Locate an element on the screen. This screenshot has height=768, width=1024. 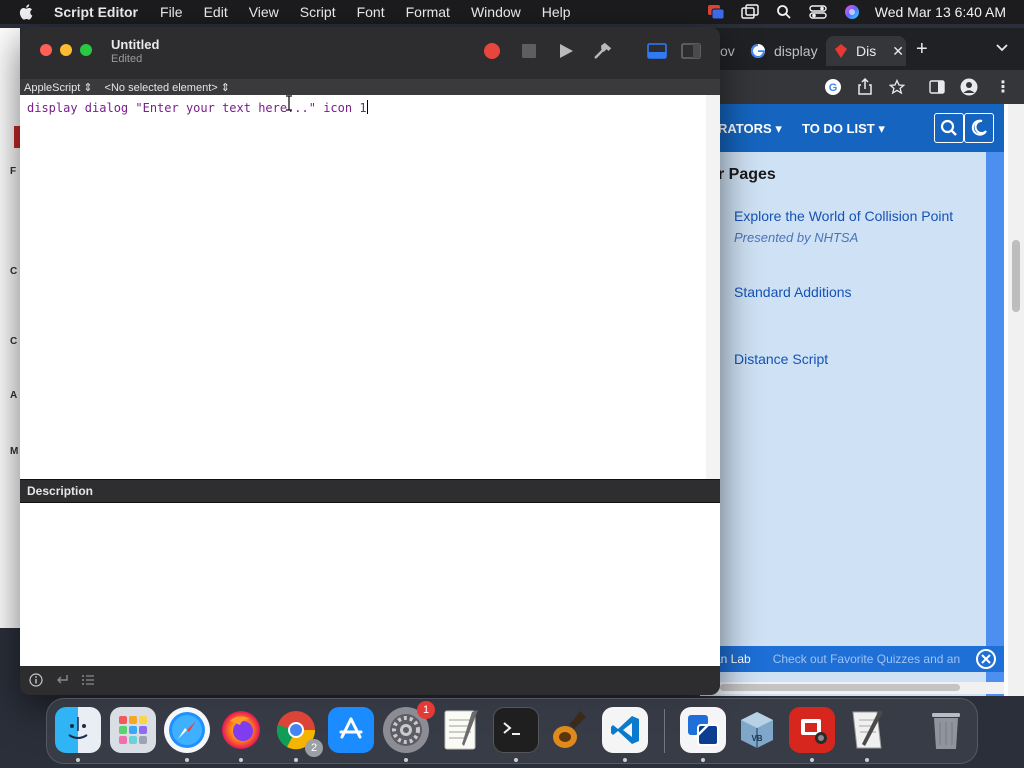
menu-format: Format is located at coordinates (428, 12).